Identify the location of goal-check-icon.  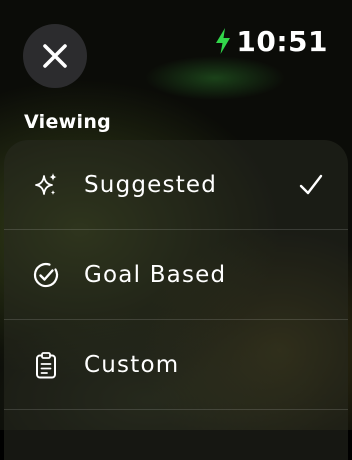
(46, 274).